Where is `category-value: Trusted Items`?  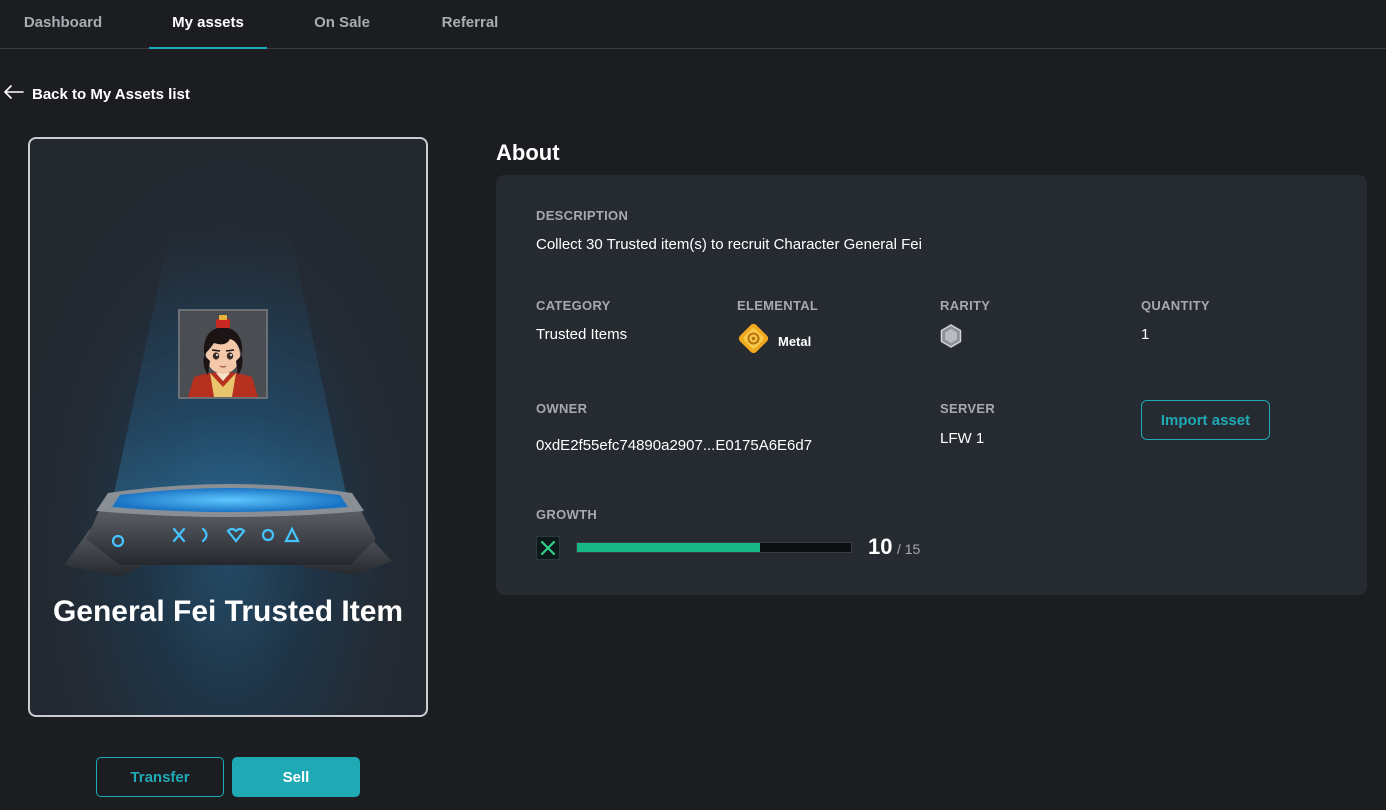
category-value: Trusted Items is located at coordinates (582, 334).